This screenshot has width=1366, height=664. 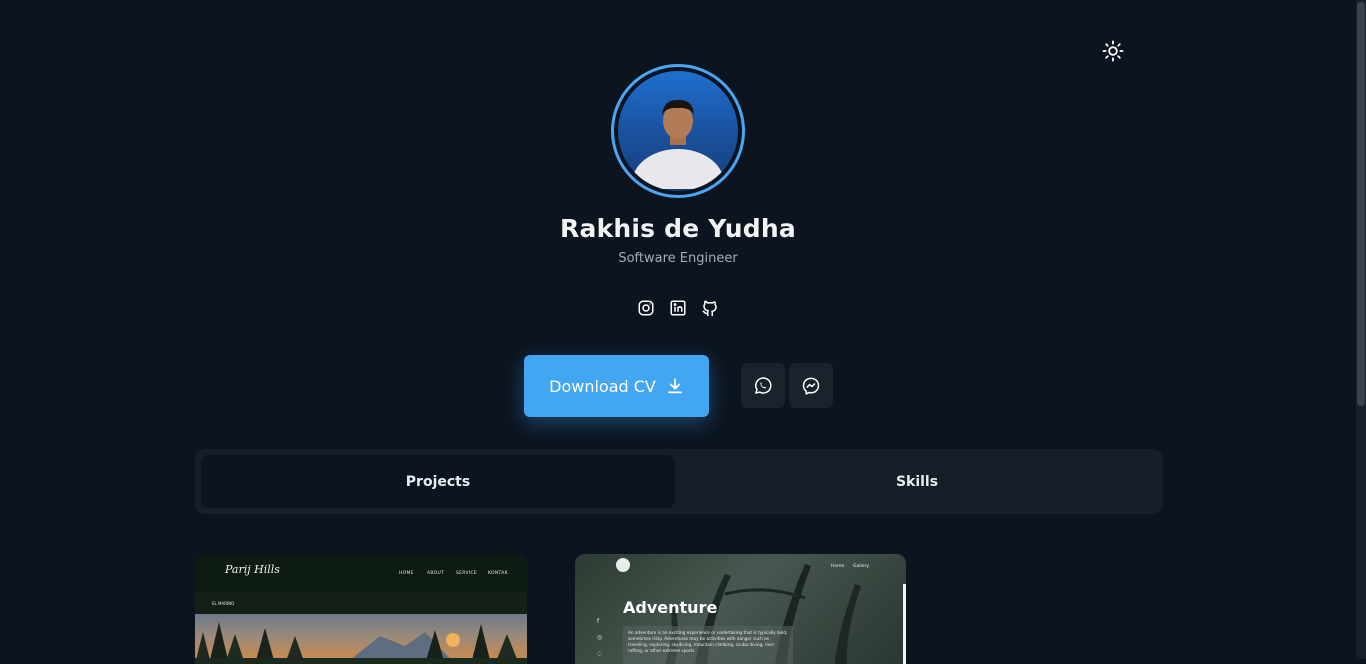 What do you see at coordinates (406, 573) in the screenshot?
I see `project-1-nav-item: HOME` at bounding box center [406, 573].